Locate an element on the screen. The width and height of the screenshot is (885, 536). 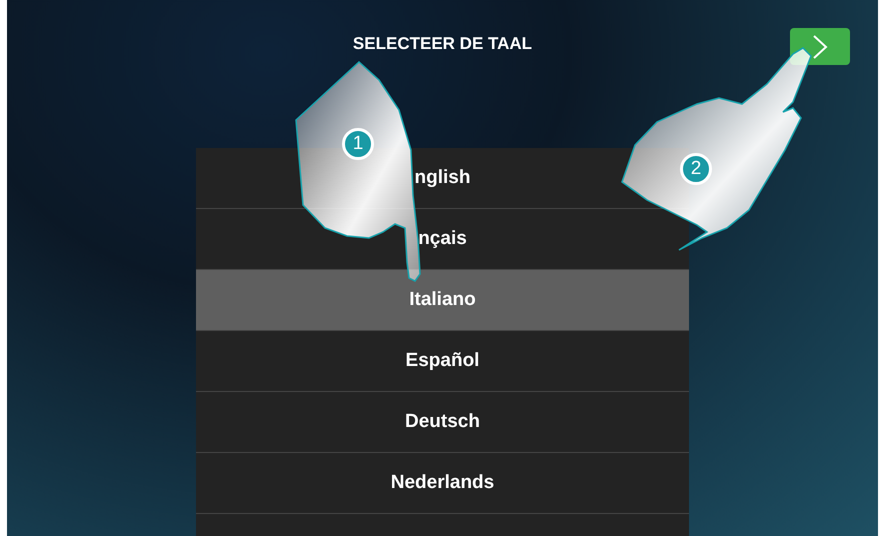
language-option: Deutsch is located at coordinates (442, 422).